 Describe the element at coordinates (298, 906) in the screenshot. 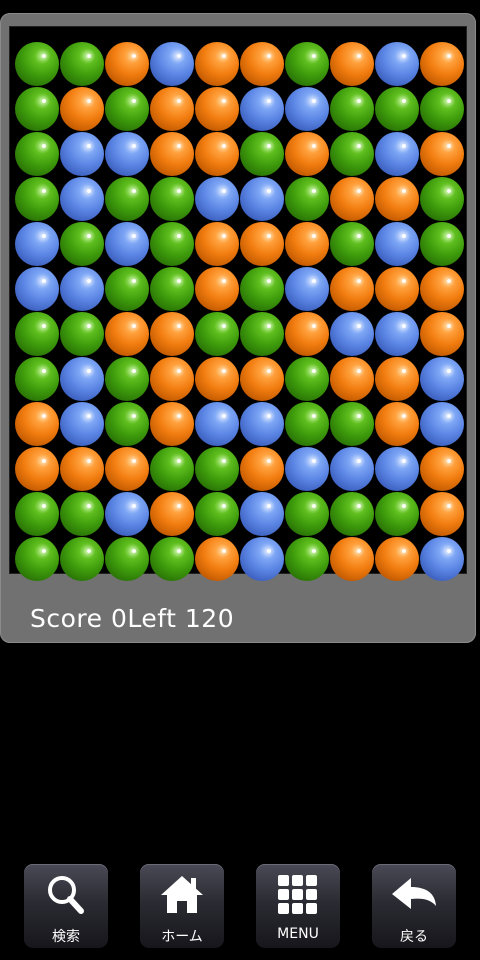

I see `menu-button: MENU` at that location.